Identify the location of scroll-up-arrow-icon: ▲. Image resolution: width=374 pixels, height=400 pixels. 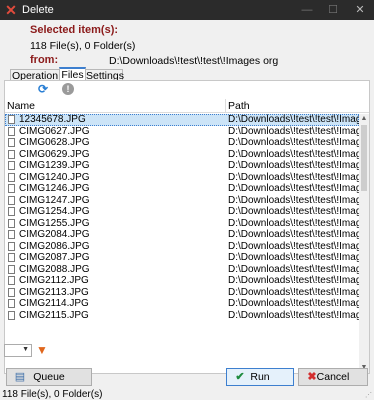
(364, 119).